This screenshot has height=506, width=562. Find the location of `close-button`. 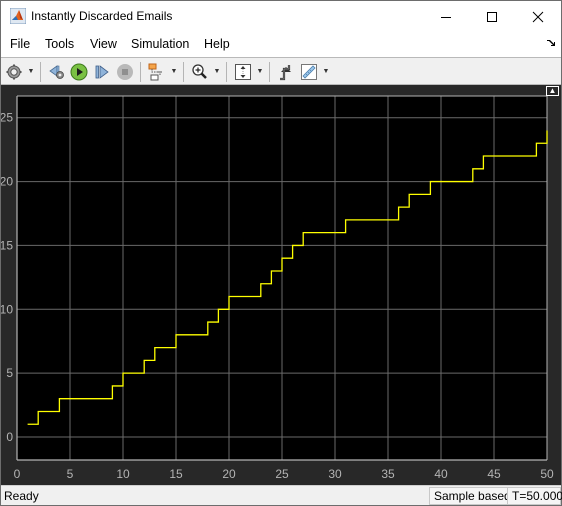

close-button is located at coordinates (538, 16).